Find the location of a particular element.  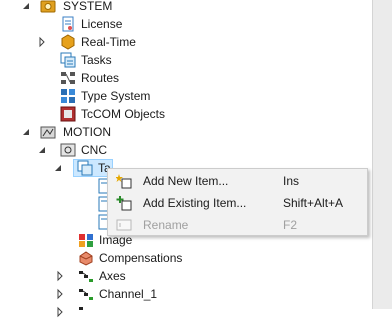

menu-item-add-existing-item: Add Existing Item... Shift+Alt+A is located at coordinates (237, 203).